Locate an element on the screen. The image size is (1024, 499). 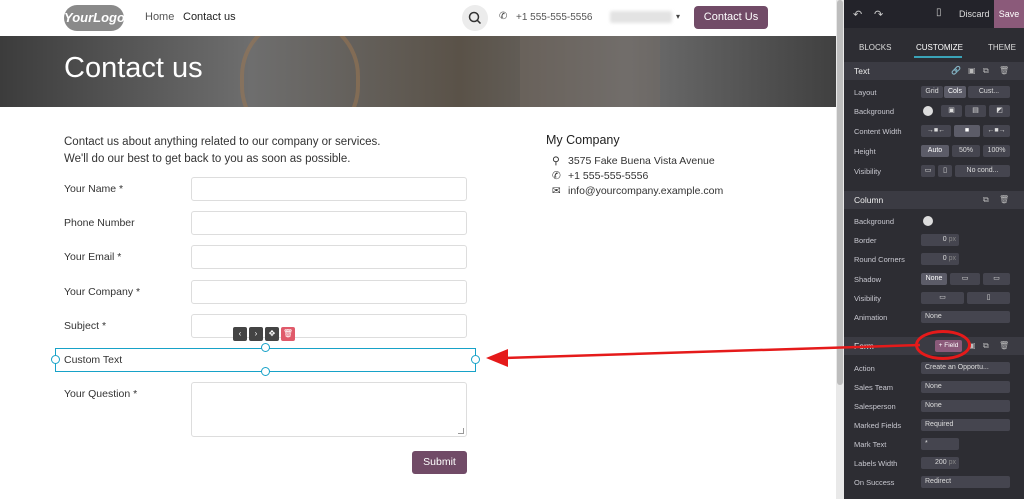
label-custom-text: Custom Text is located at coordinates (93, 360).